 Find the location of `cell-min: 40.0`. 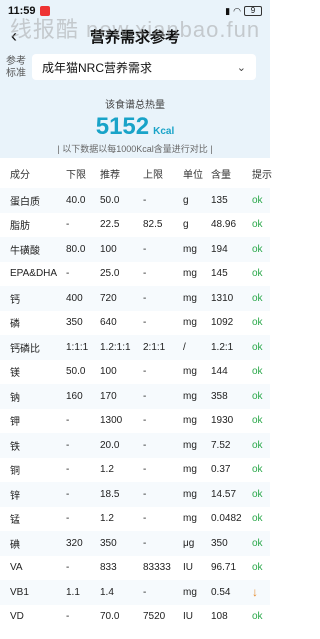

cell-min: 40.0 is located at coordinates (76, 200).